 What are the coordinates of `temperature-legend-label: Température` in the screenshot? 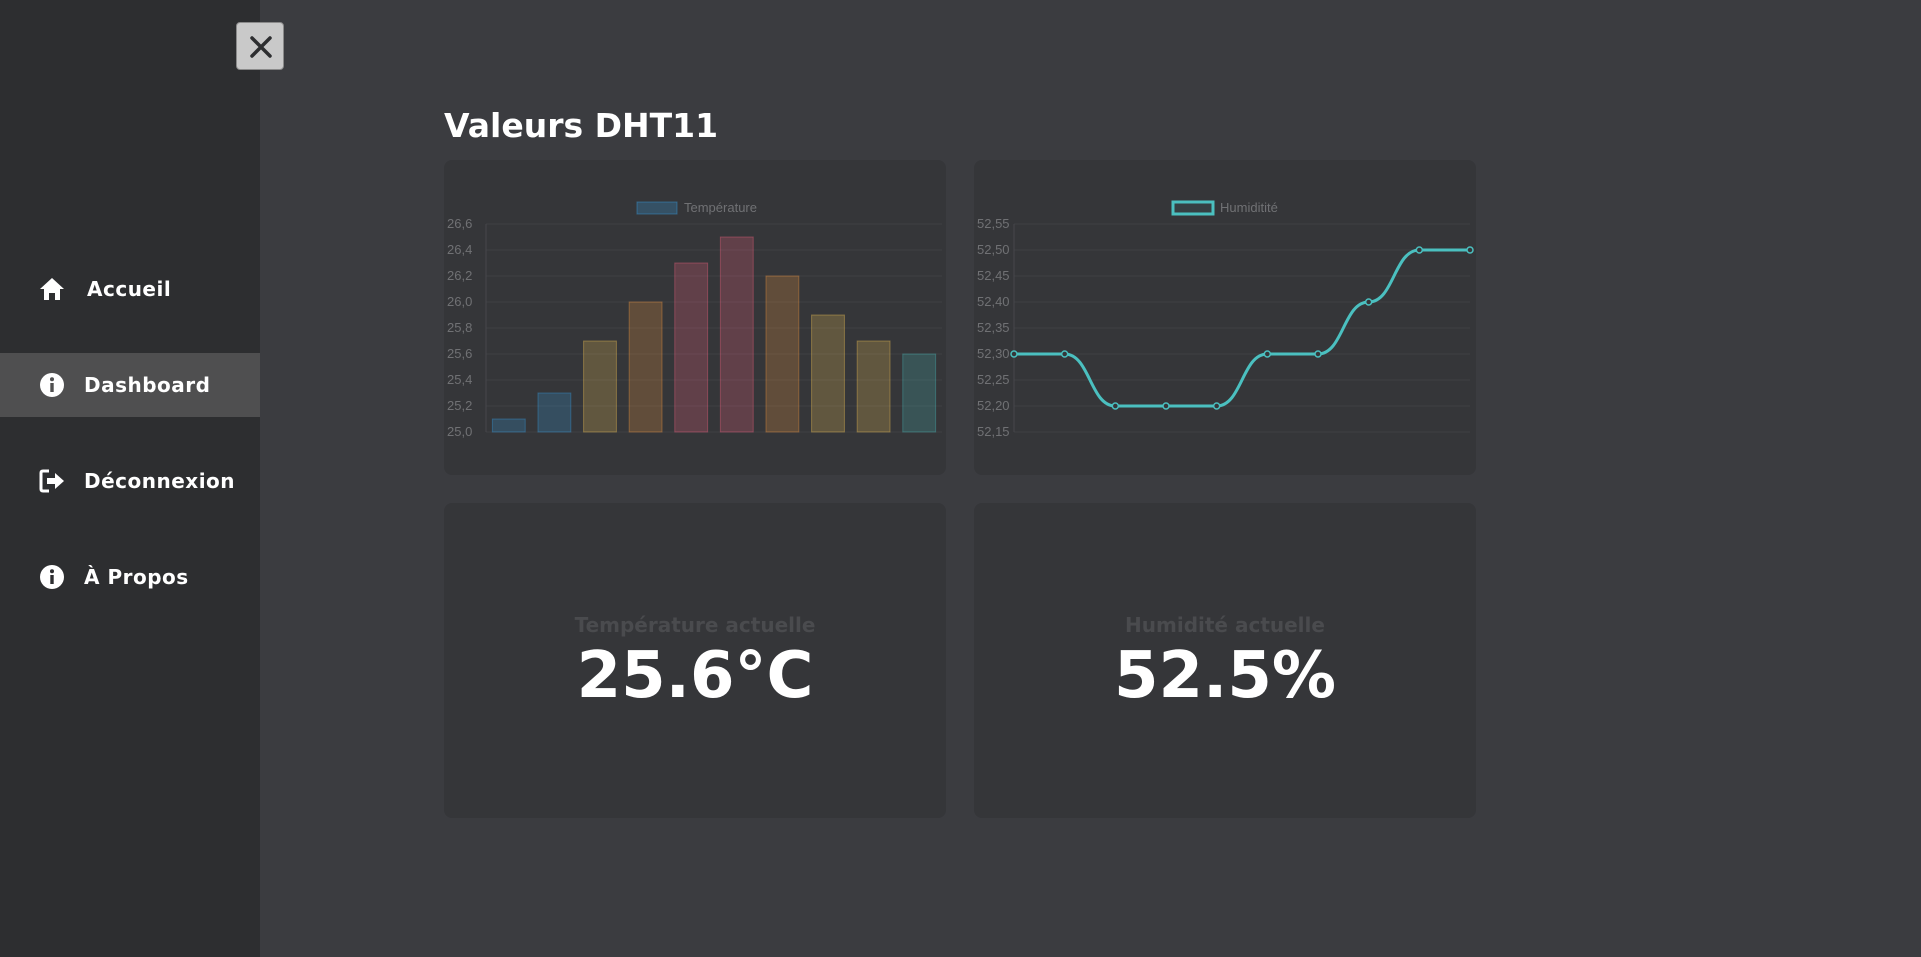 It's located at (720, 207).